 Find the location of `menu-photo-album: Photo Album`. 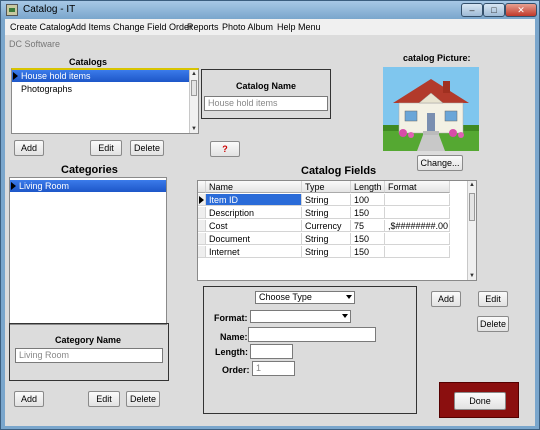

menu-photo-album: Photo Album is located at coordinates (247, 27).